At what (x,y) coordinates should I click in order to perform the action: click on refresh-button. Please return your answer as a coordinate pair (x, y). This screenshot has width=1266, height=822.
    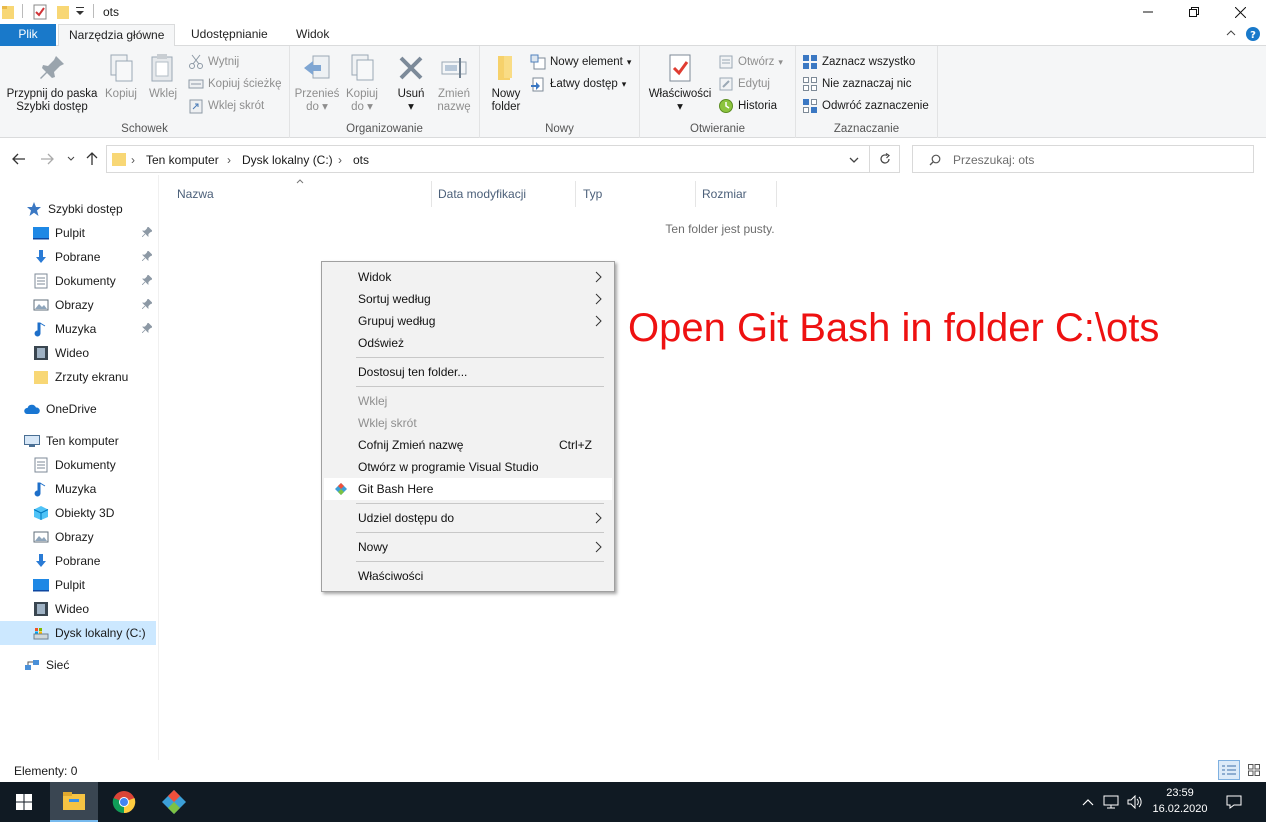
    Looking at the image, I should click on (885, 159).